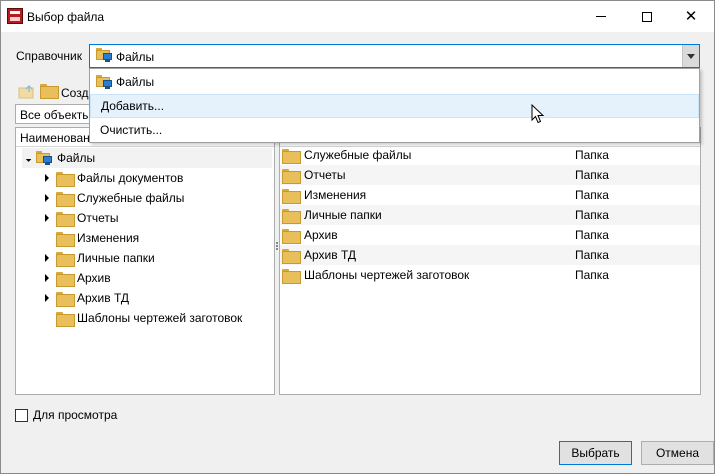 The width and height of the screenshot is (715, 474). Describe the element at coordinates (116, 258) in the screenshot. I see `tree-node-label: Личные папки` at that location.